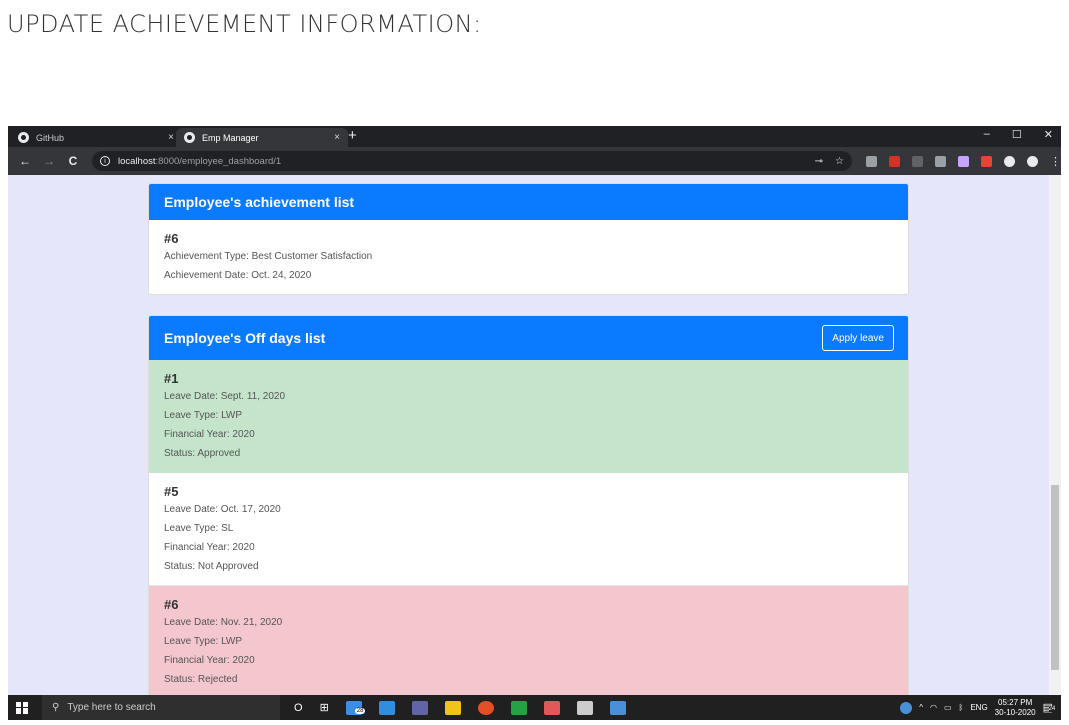  What do you see at coordinates (948, 707) in the screenshot?
I see `battery-icon: ▭` at bounding box center [948, 707].